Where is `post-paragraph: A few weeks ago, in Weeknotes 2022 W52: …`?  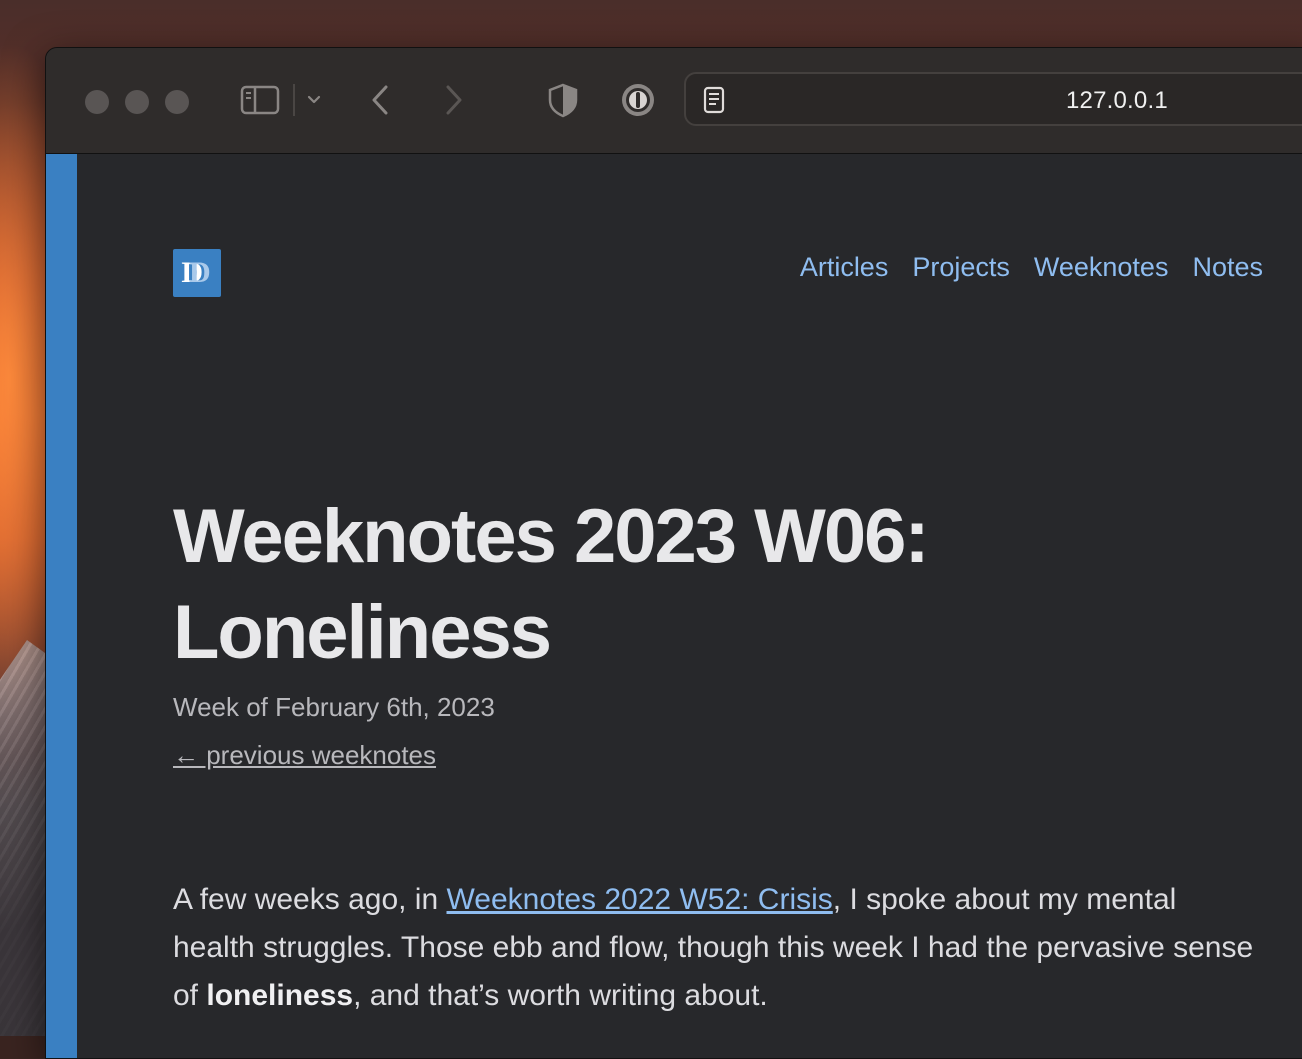
post-paragraph: A few weeks ago, in Weeknotes 2022 W52: … is located at coordinates (718, 948).